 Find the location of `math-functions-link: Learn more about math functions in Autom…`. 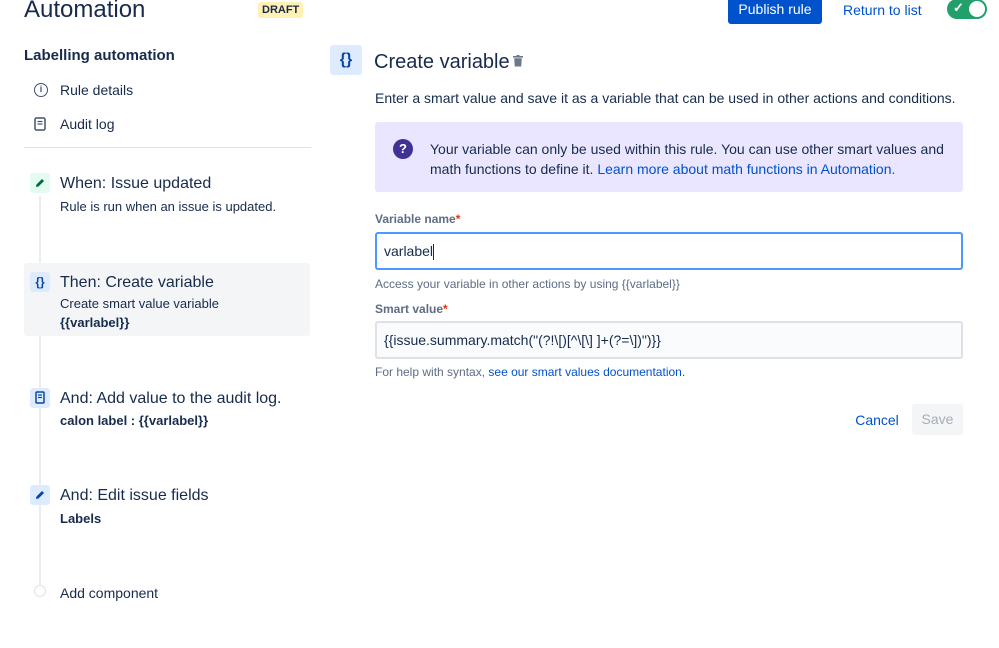

math-functions-link: Learn more about math functions in Autom… is located at coordinates (746, 169).